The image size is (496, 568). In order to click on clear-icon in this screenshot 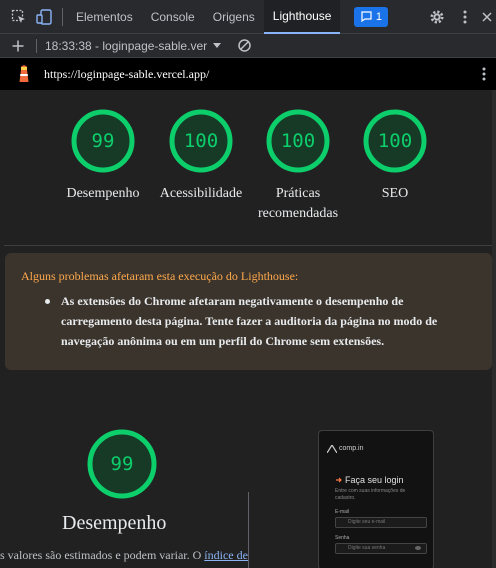, I will do `click(244, 45)`.